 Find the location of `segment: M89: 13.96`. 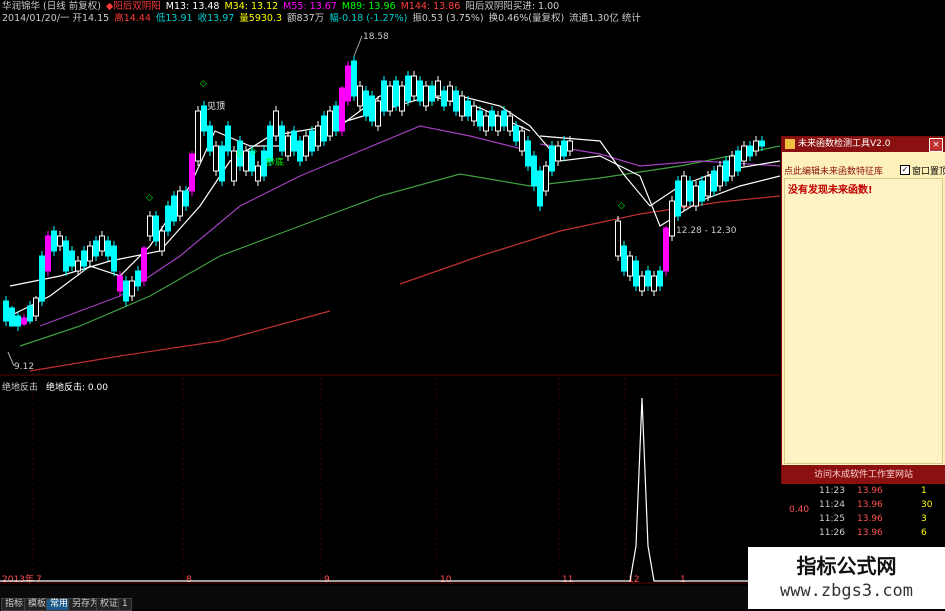

segment: M89: 13.96 is located at coordinates (368, 6).